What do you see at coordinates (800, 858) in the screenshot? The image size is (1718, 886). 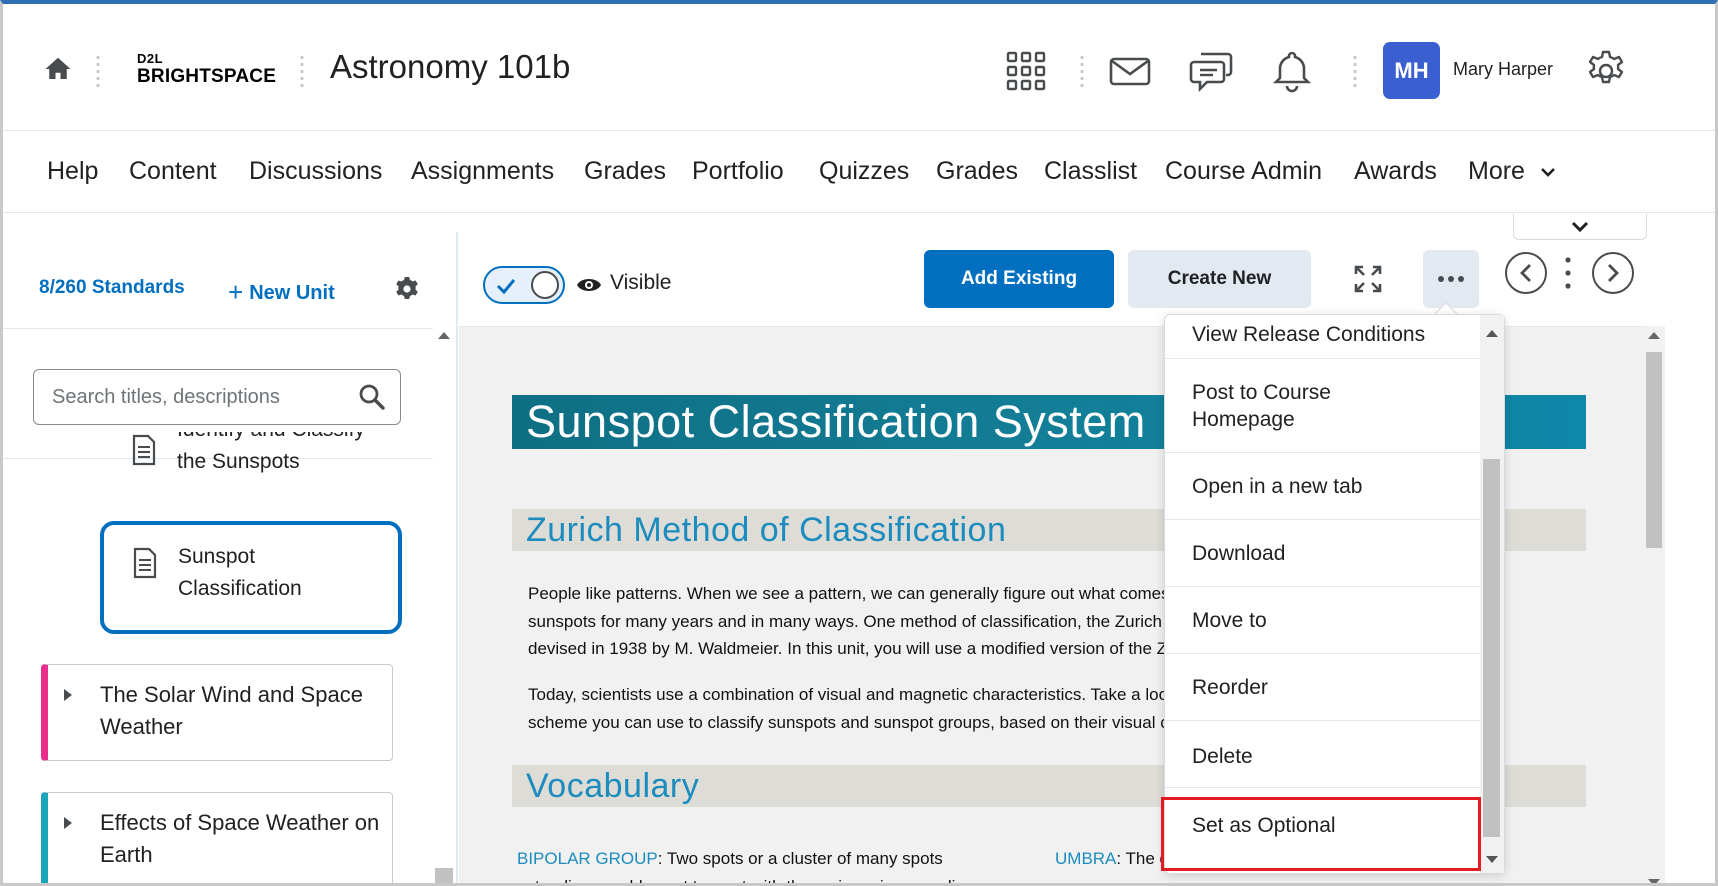 I see `vocab-definition: : Two spots or a cluster of many spots` at bounding box center [800, 858].